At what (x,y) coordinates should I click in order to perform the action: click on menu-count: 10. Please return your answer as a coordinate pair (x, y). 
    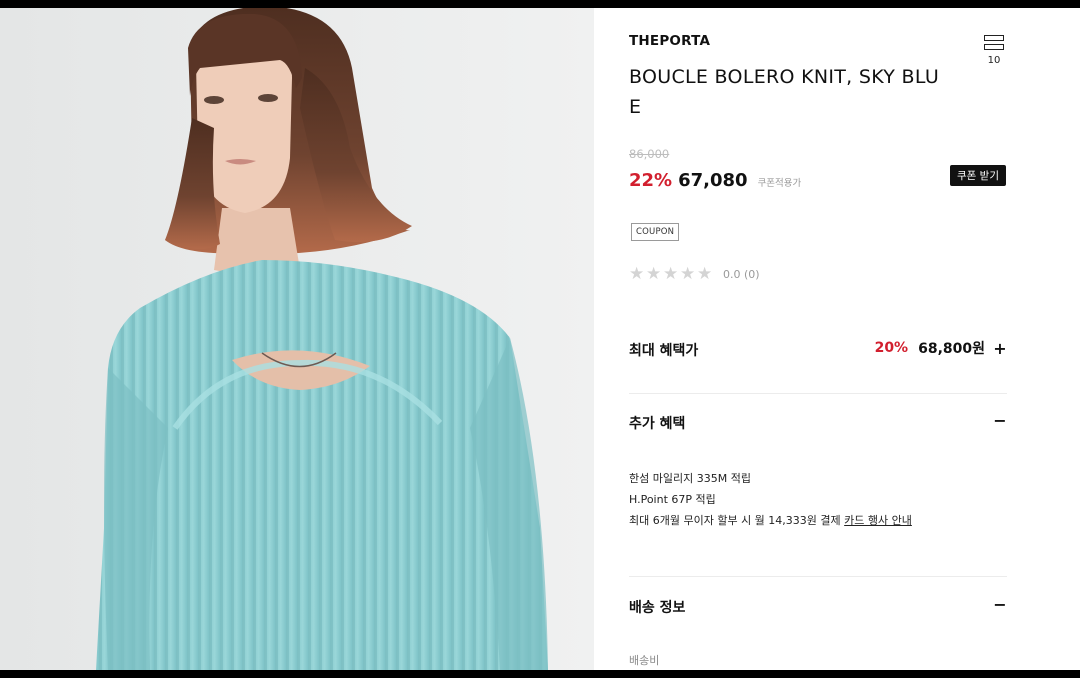
    Looking at the image, I should click on (994, 60).